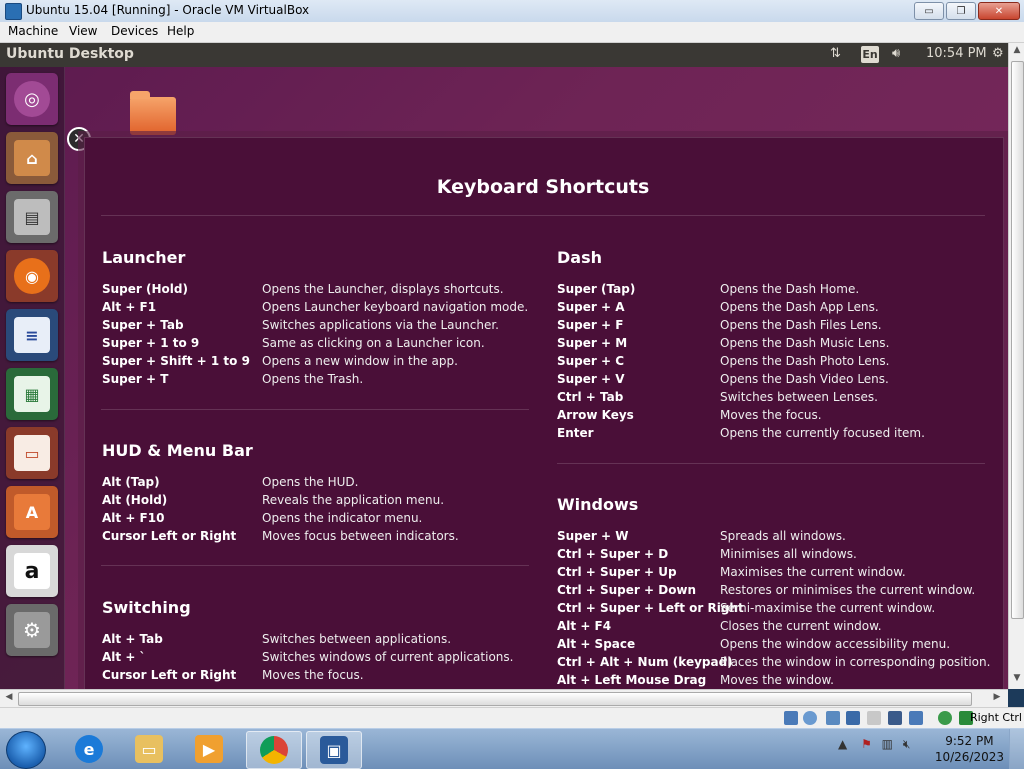 This screenshot has width=1024, height=769. Describe the element at coordinates (575, 433) in the screenshot. I see `shortcut-key: Enter` at that location.